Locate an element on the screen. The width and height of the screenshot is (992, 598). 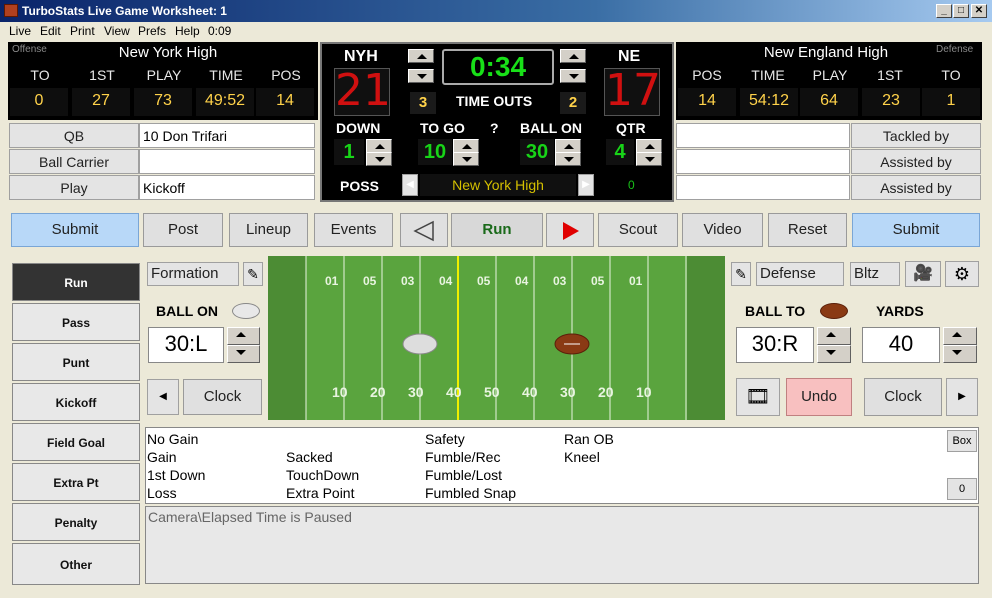
minimize-button: _ is located at coordinates (944, 11).